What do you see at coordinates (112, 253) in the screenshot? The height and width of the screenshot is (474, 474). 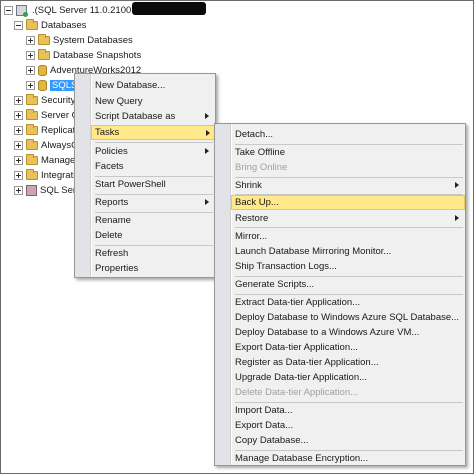 I see `menu-item-label: Refresh` at bounding box center [112, 253].